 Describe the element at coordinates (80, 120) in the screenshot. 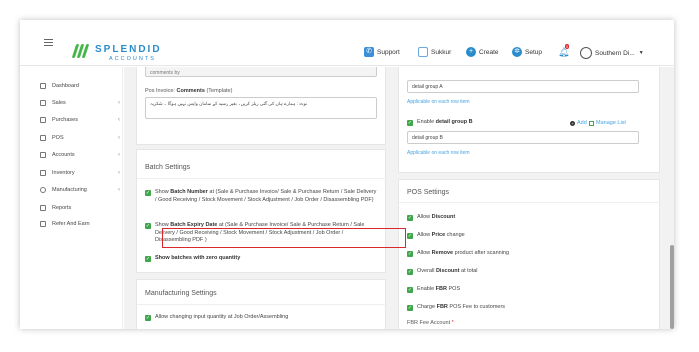

I see `sidebar-item-purchases: Purchases ‹` at that location.